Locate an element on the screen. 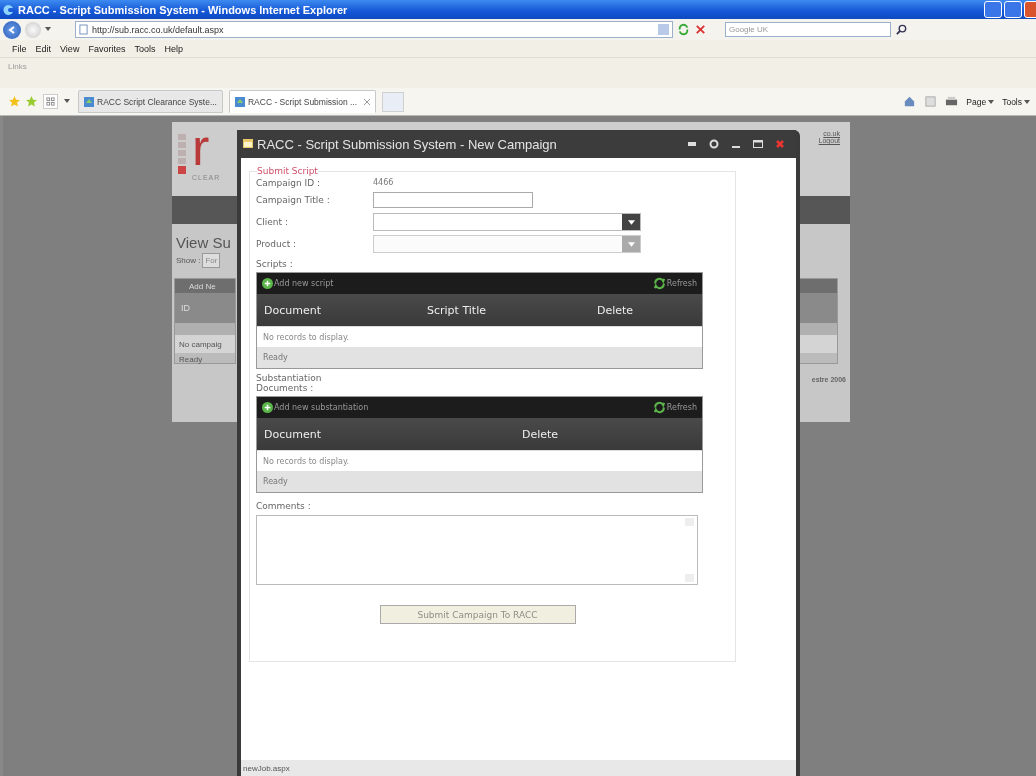 The width and height of the screenshot is (1036, 776). column-header: ID is located at coordinates (185, 308).